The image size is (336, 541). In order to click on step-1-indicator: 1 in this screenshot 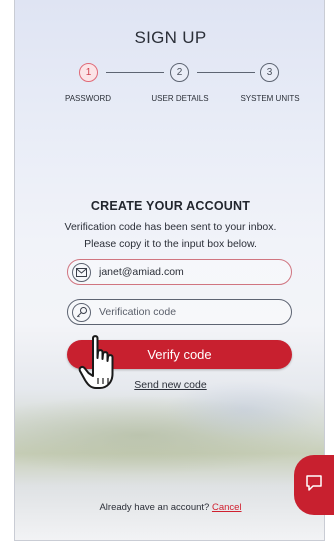, I will do `click(88, 72)`.